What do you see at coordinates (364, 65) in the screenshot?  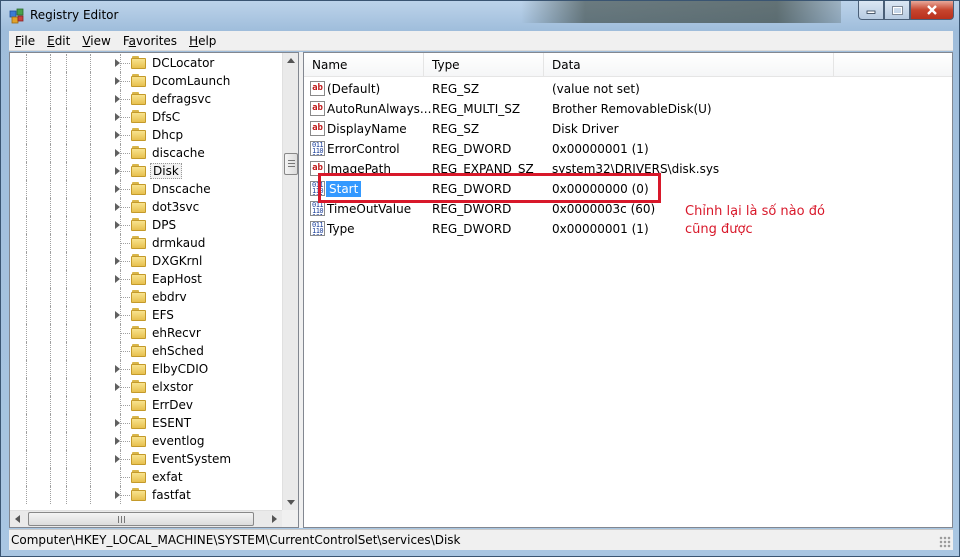 I see `column-header-name: Name` at bounding box center [364, 65].